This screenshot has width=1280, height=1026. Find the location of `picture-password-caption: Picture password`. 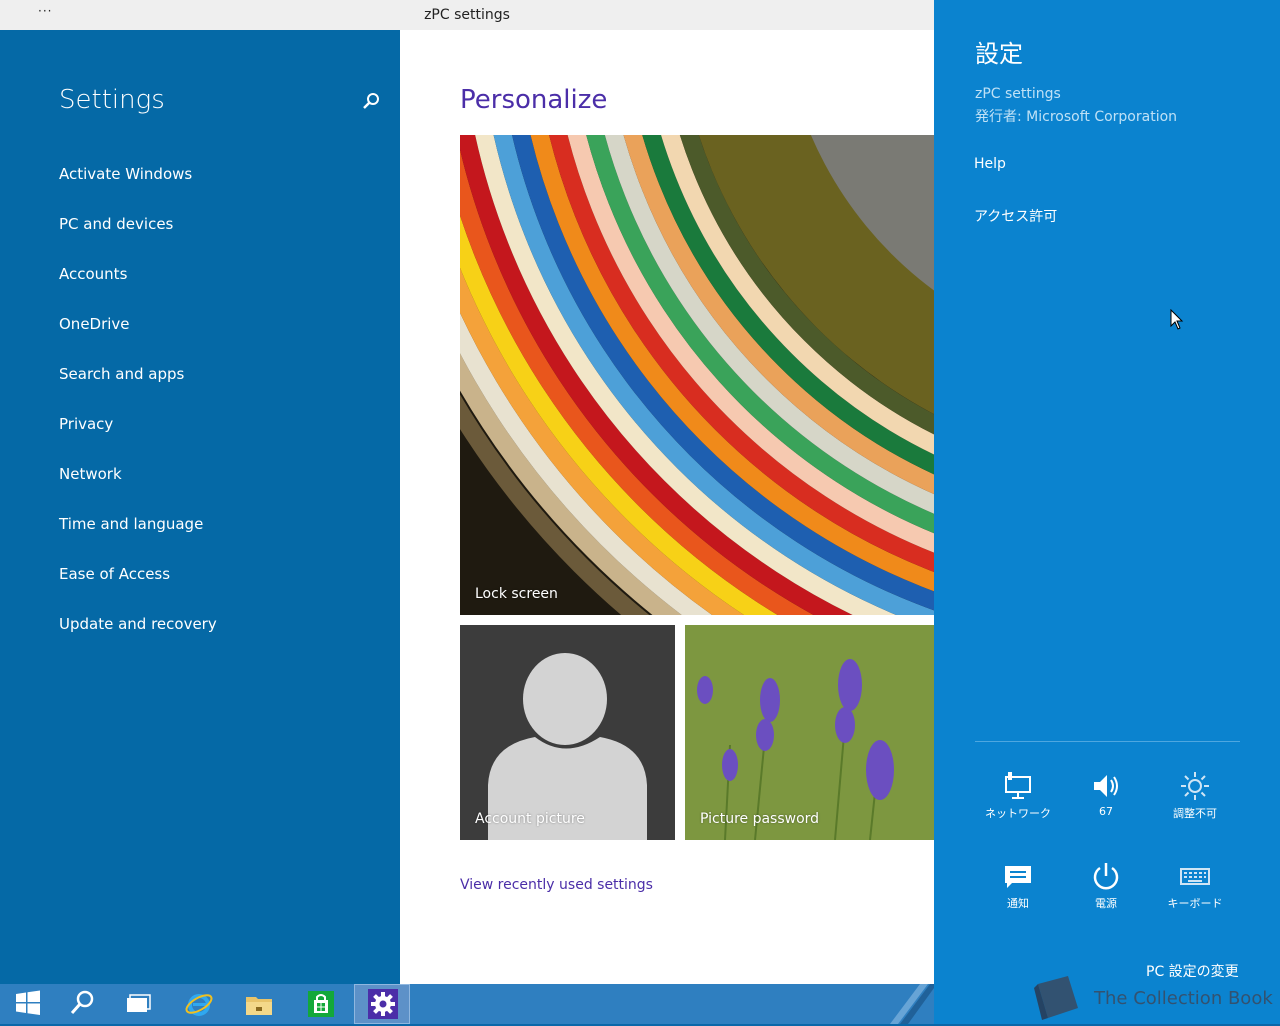

picture-password-caption: Picture password is located at coordinates (760, 819).